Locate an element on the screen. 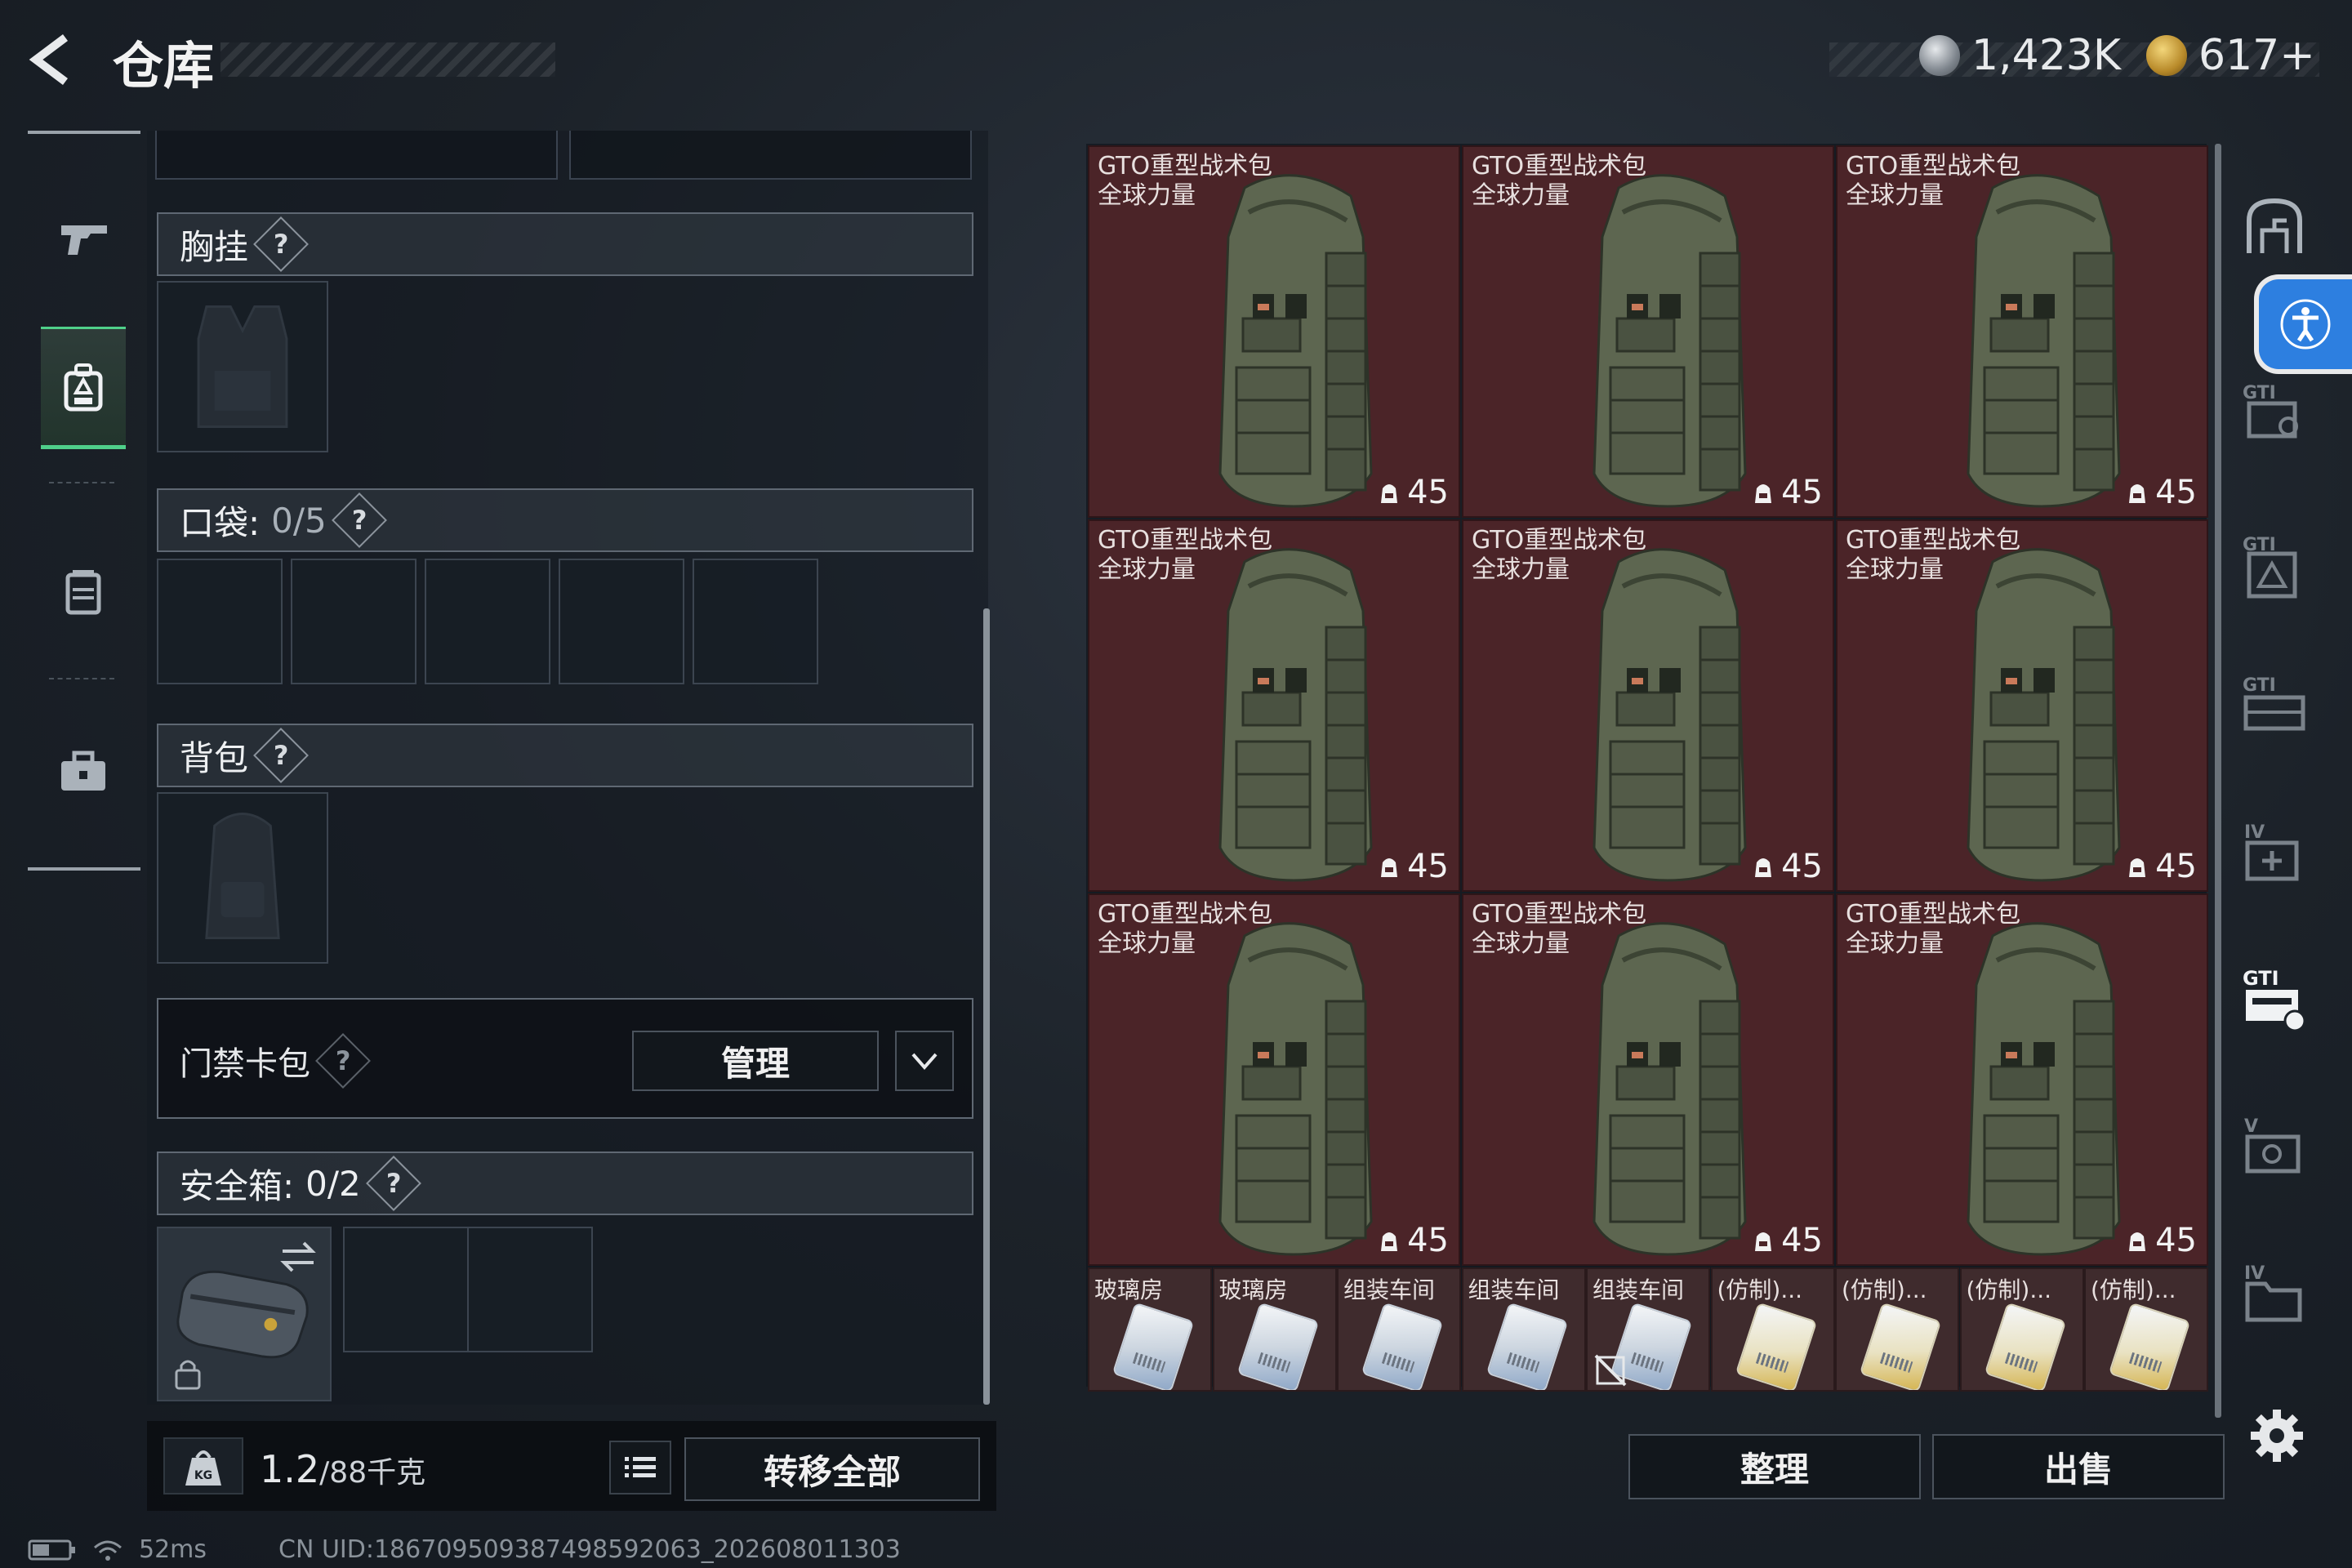  ping-readout: 52ms is located at coordinates (173, 1549).